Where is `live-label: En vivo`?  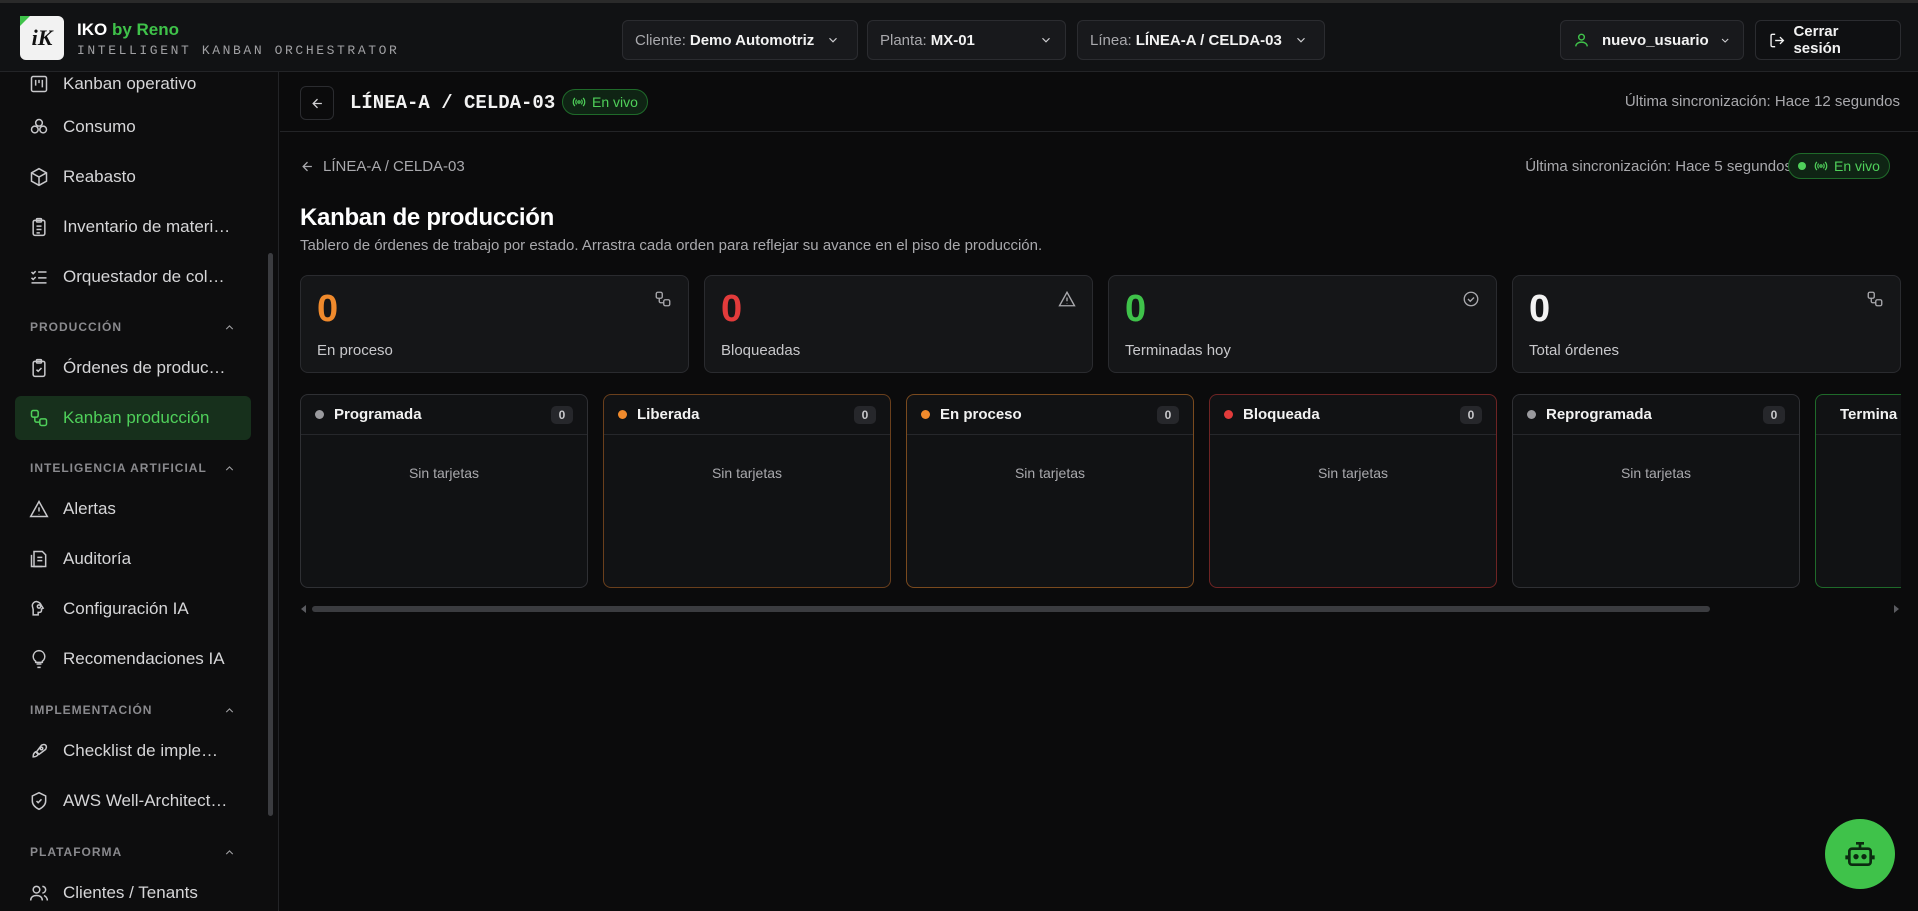 live-label: En vivo is located at coordinates (1857, 166).